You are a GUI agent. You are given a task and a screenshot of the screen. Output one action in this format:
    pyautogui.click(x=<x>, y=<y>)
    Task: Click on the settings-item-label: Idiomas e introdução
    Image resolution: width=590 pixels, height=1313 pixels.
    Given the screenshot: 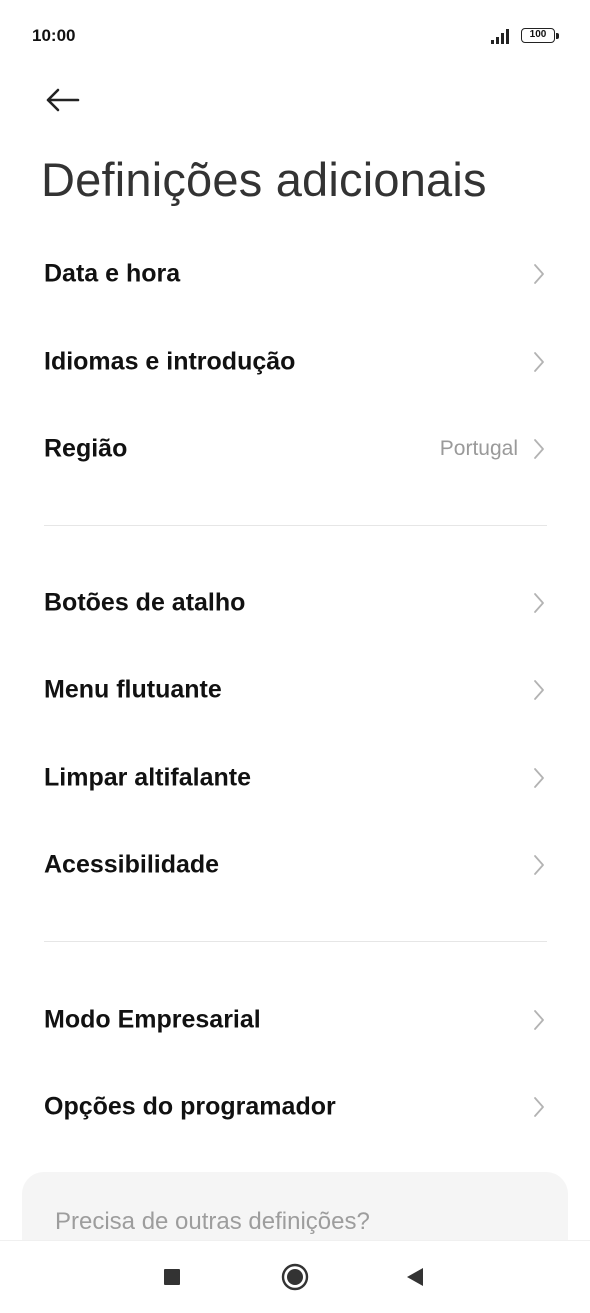 What is the action you would take?
    pyautogui.click(x=170, y=361)
    